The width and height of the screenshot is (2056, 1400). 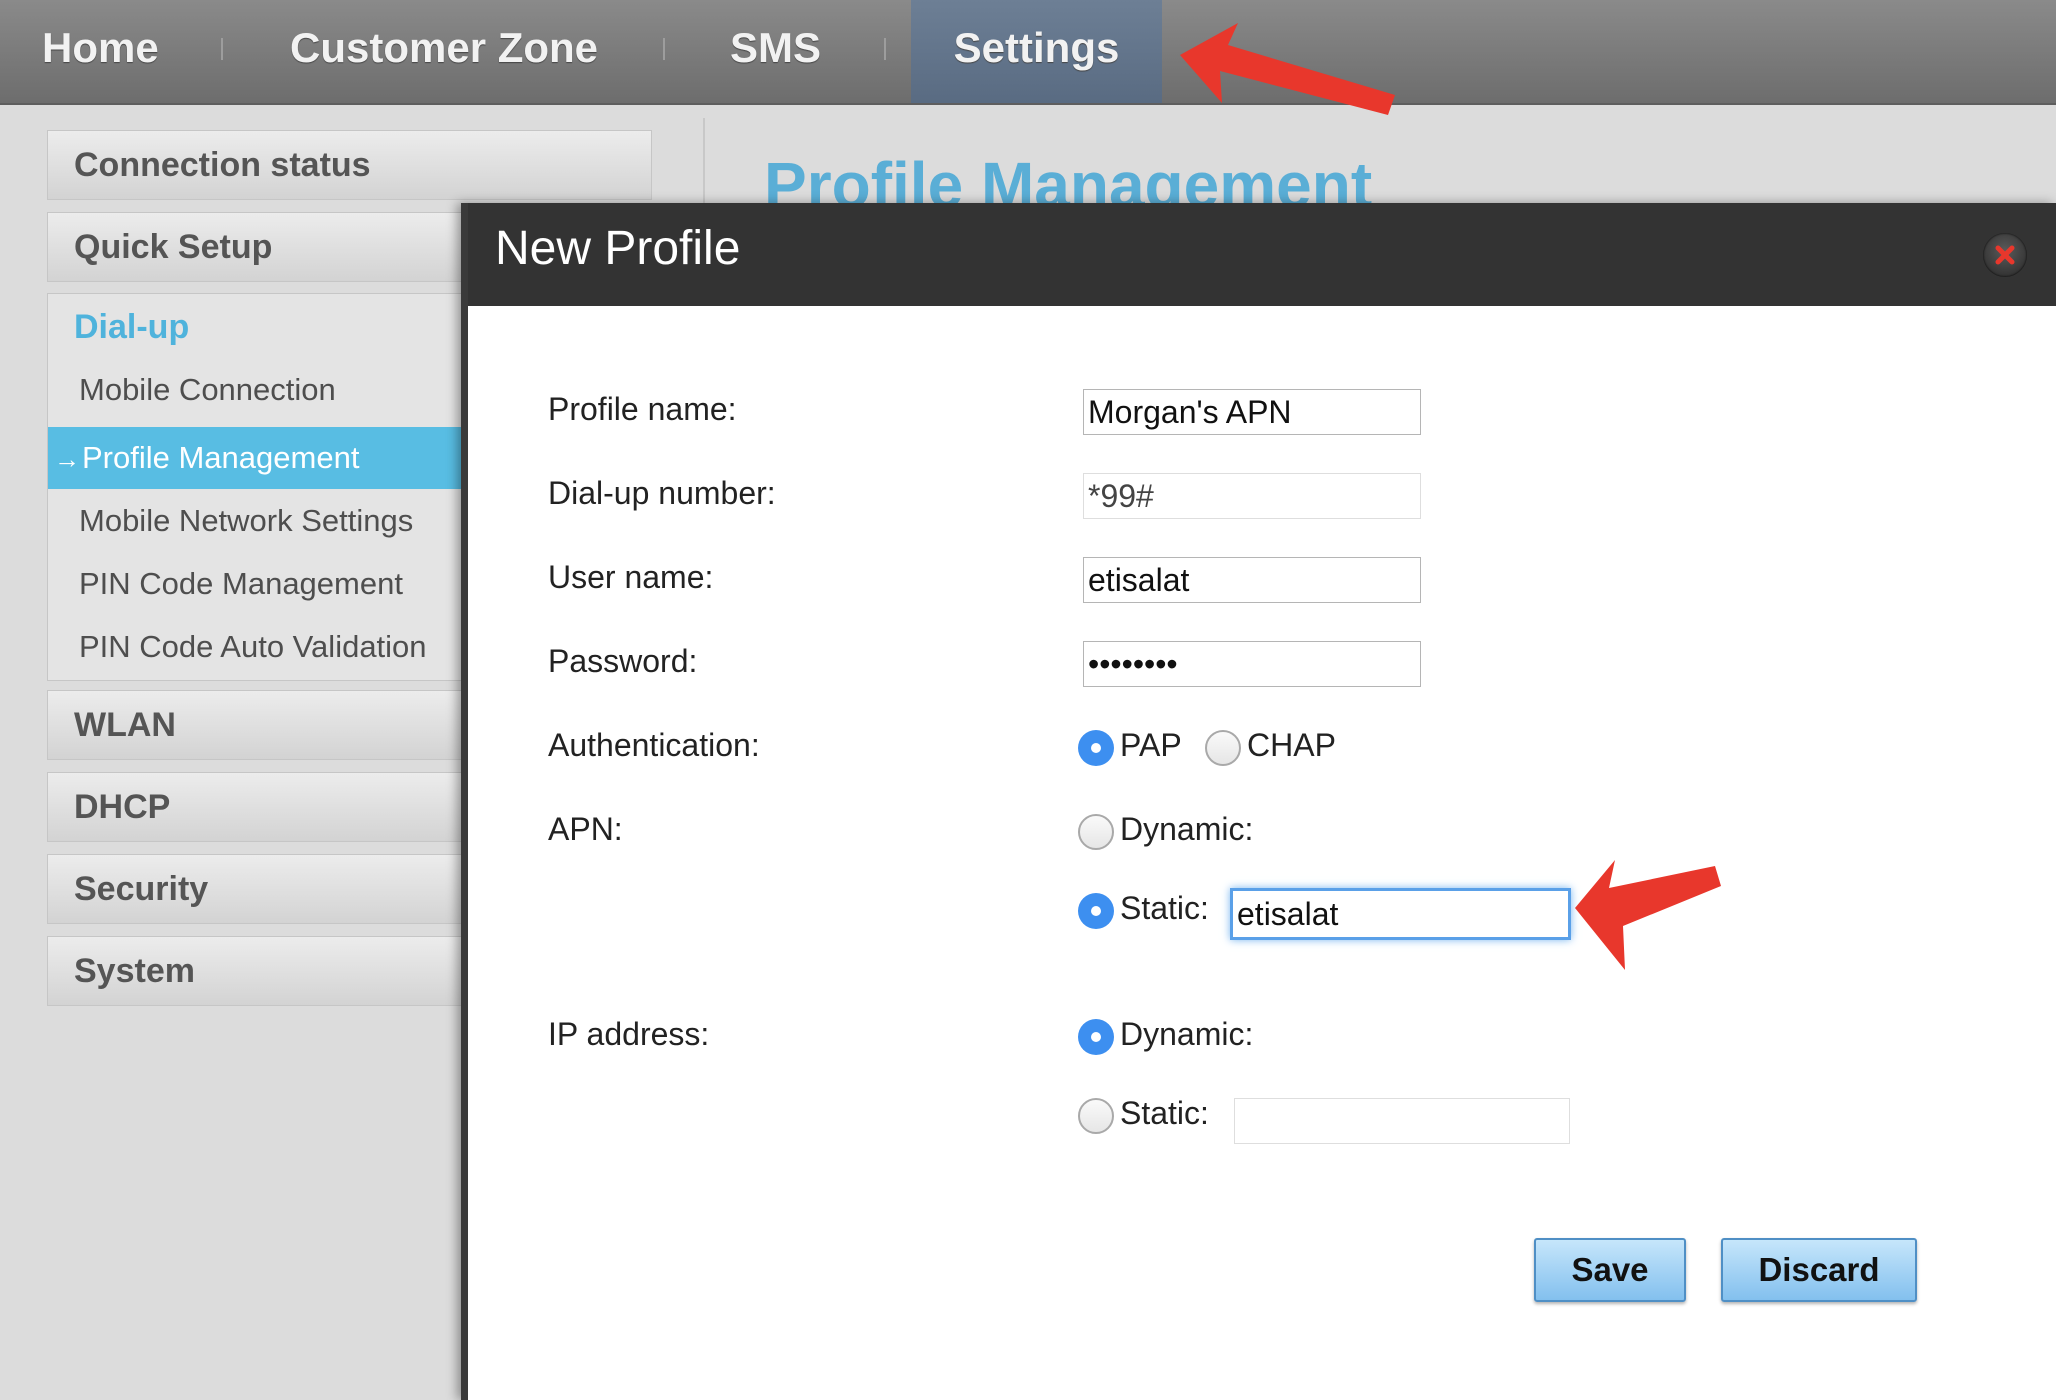 What do you see at coordinates (131, 327) in the screenshot?
I see `sidebar-item-dialup: Dial-up` at bounding box center [131, 327].